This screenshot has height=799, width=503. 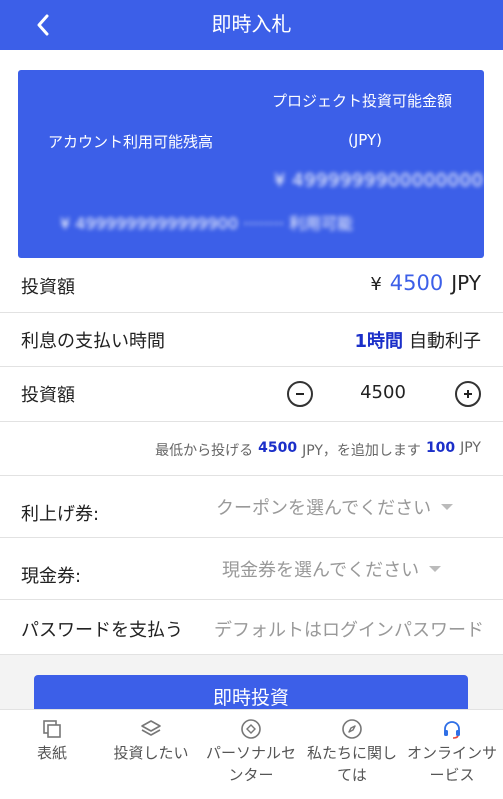 What do you see at coordinates (324, 508) in the screenshot?
I see `coupon-select-placeholder: クーポンを選んでください` at bounding box center [324, 508].